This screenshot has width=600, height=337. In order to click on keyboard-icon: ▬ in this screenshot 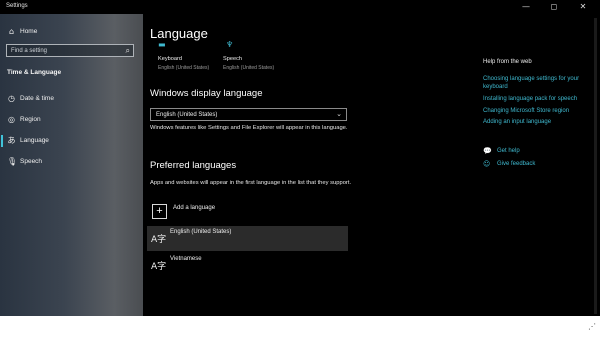, I will do `click(162, 44)`.